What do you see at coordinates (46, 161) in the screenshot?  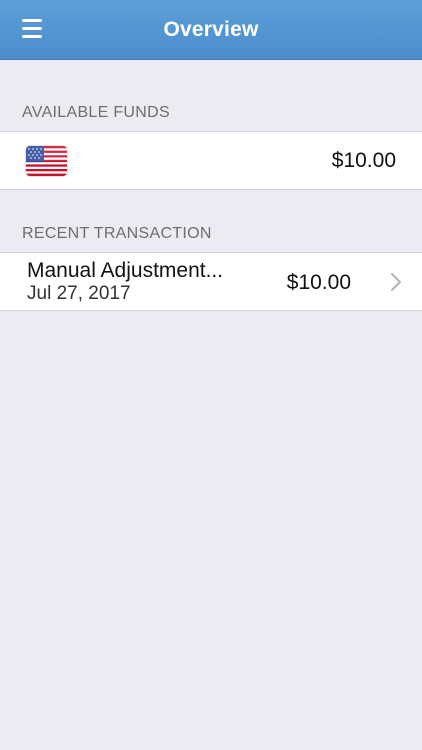 I see `us-flag-icon` at bounding box center [46, 161].